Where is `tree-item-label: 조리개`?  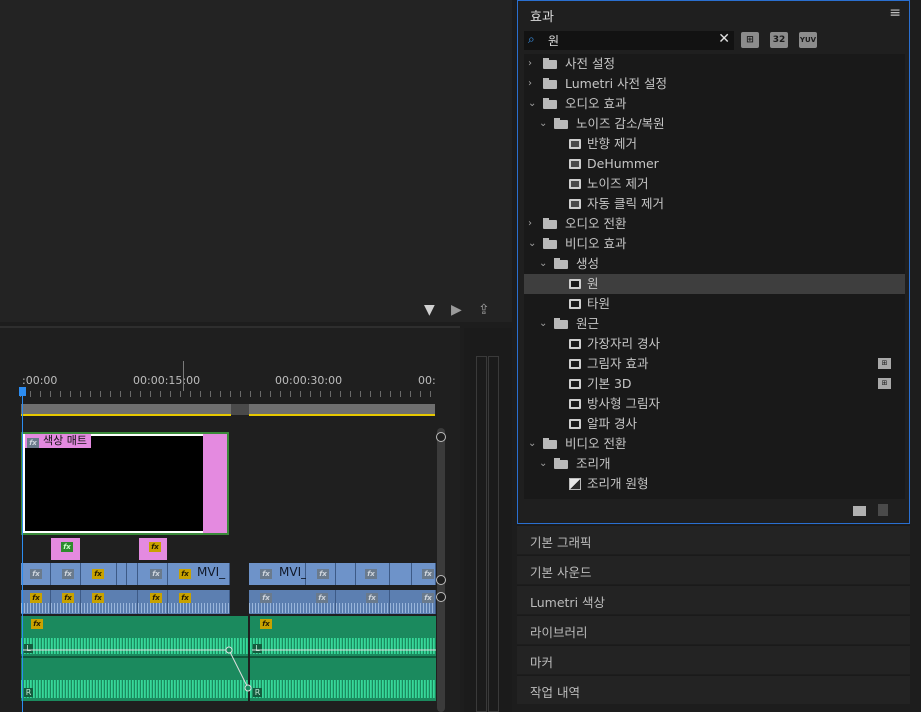 tree-item-label: 조리개 is located at coordinates (593, 463).